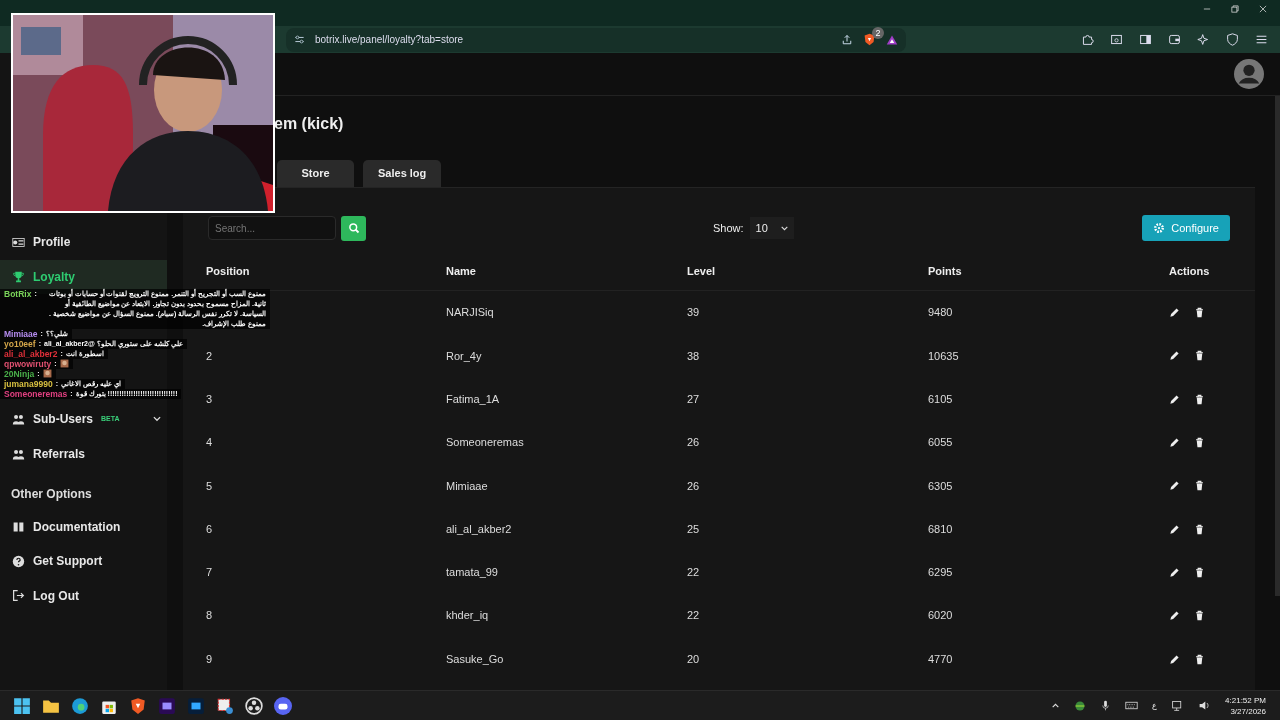  What do you see at coordinates (892, 39) in the screenshot?
I see `triangle-icon` at bounding box center [892, 39].